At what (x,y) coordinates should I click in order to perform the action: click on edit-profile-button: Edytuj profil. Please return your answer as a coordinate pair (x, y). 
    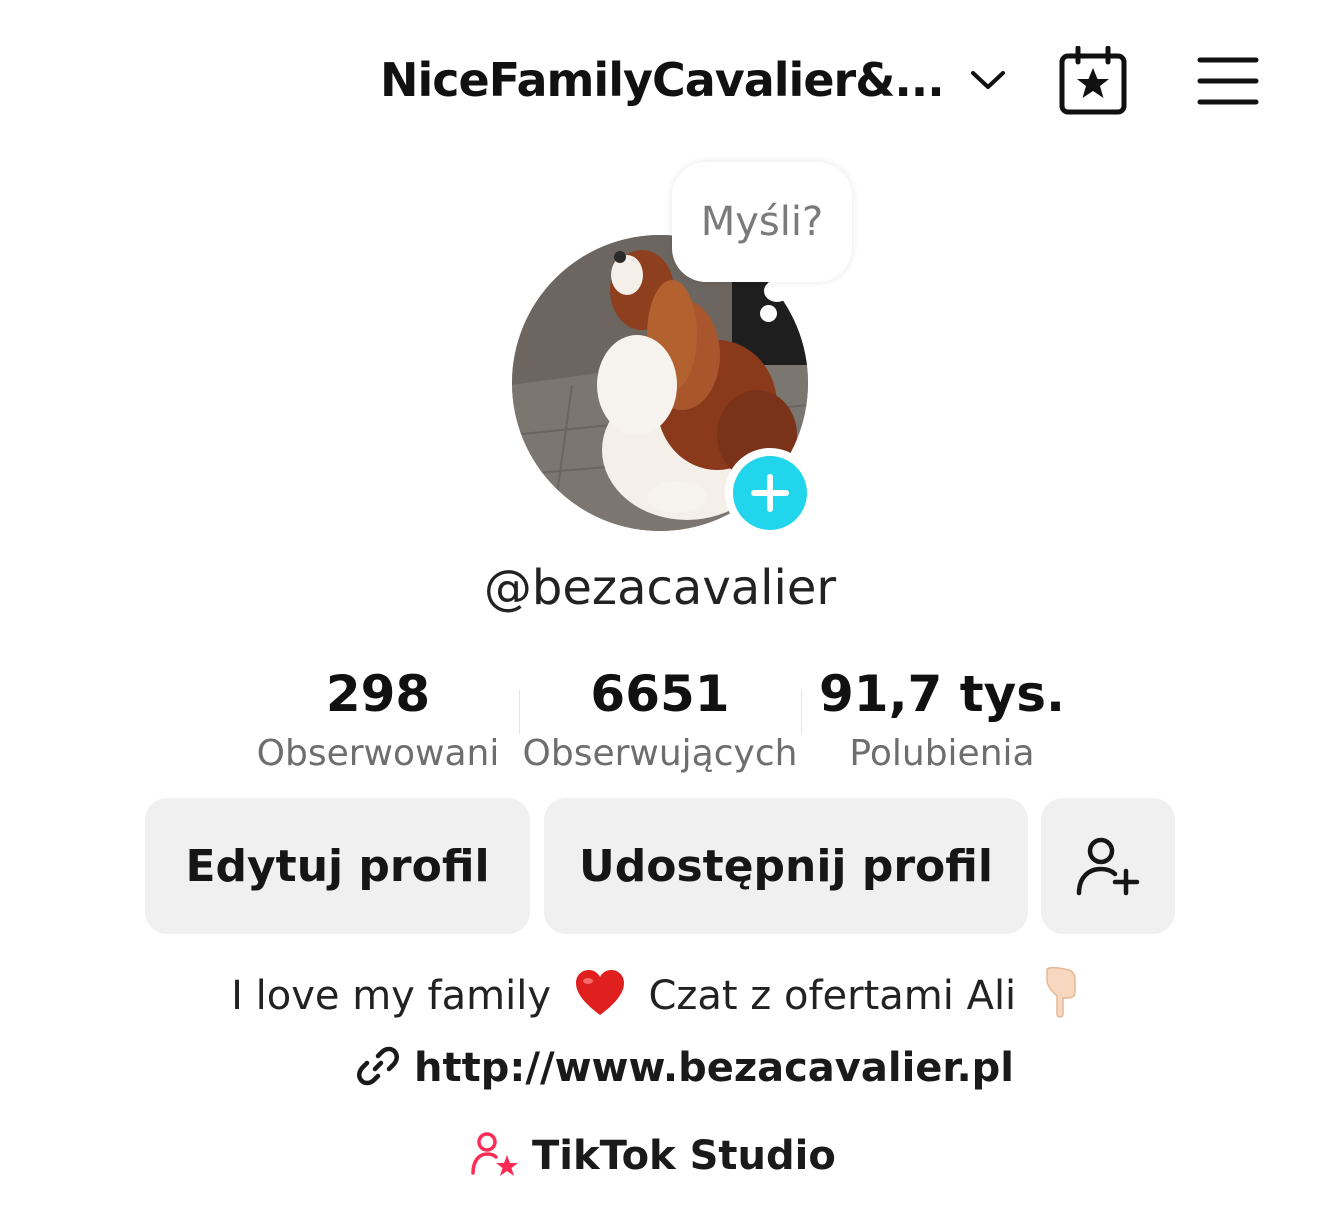
    Looking at the image, I should click on (337, 866).